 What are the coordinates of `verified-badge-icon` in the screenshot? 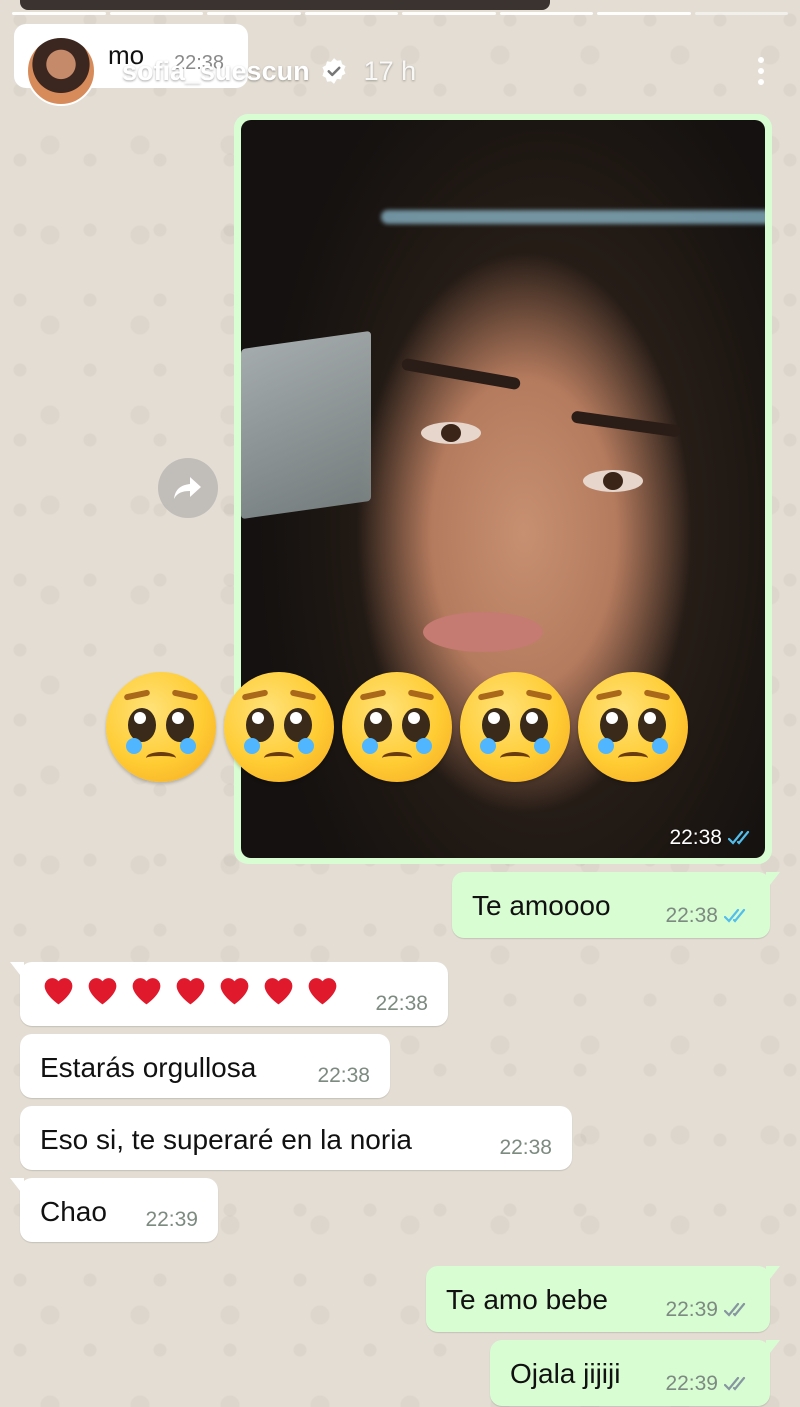 It's located at (334, 71).